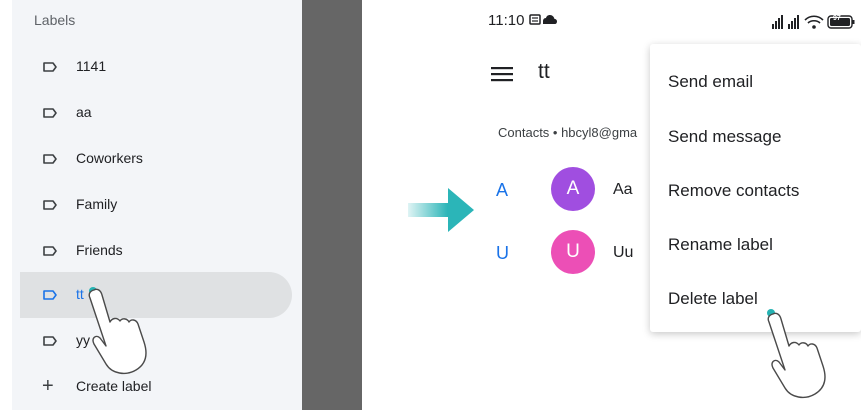 This screenshot has height=410, width=861. I want to click on label-text: tt, so click(80, 294).